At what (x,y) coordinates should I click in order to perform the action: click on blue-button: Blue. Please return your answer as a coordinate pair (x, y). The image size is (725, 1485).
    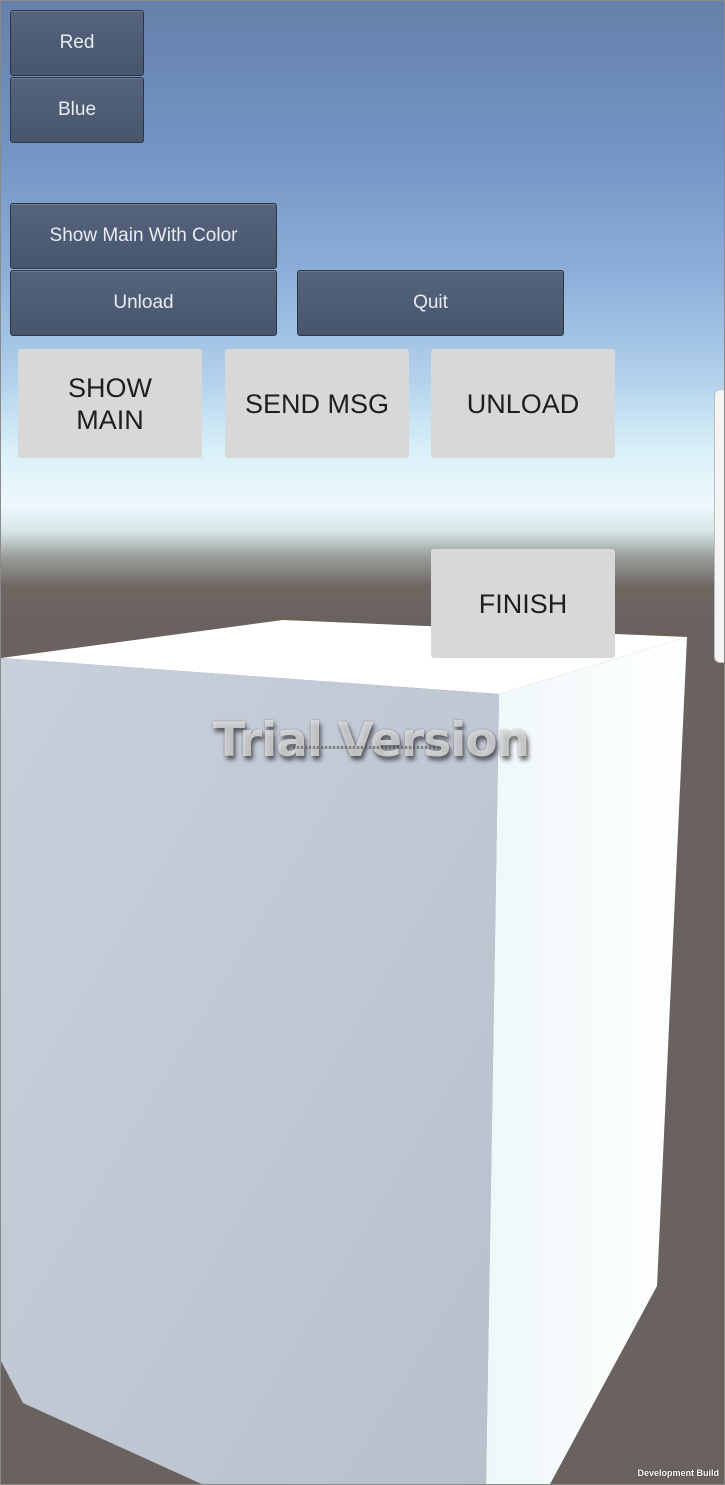
    Looking at the image, I should click on (77, 110).